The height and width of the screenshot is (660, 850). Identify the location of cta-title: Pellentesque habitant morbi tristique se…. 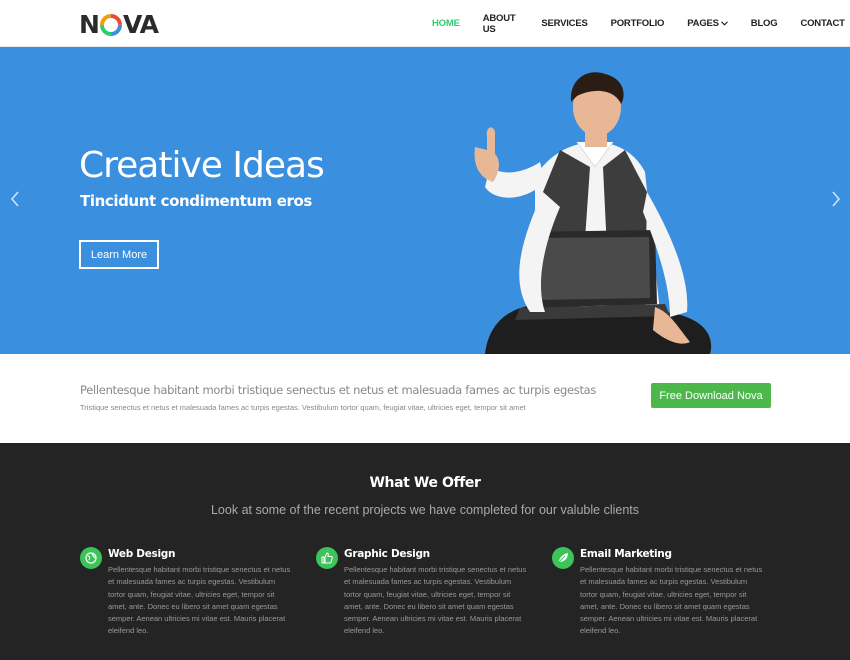
(338, 390).